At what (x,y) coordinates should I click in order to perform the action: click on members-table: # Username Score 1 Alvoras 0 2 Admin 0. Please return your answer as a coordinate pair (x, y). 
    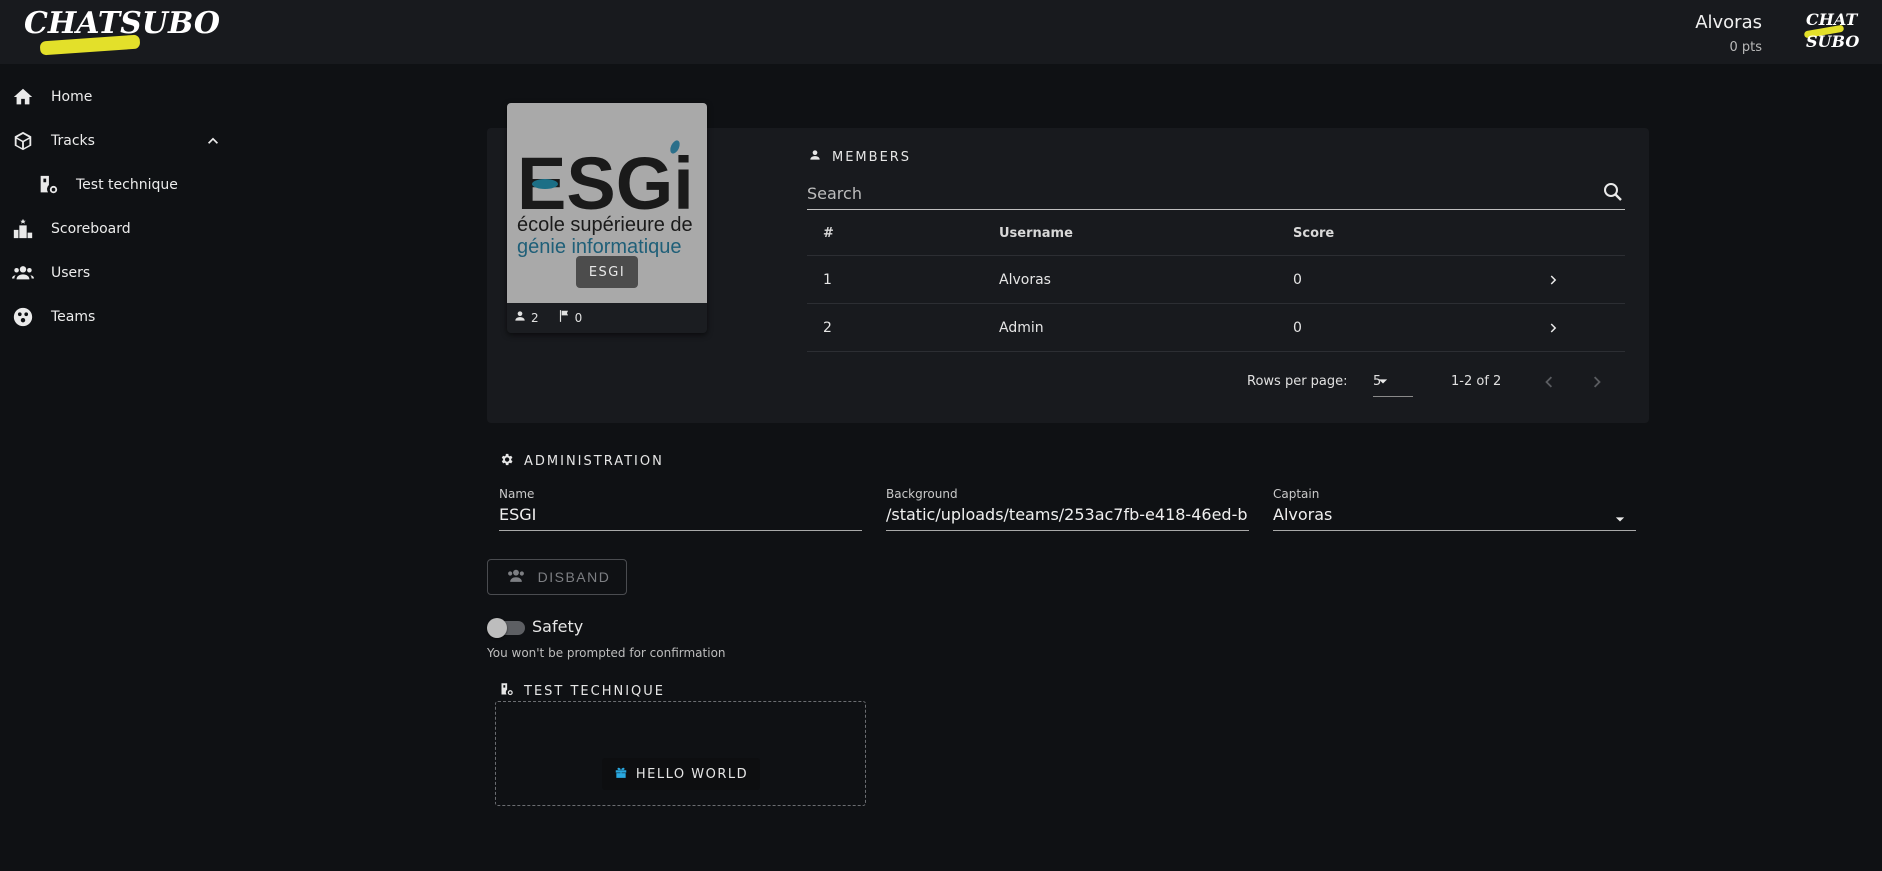
    Looking at the image, I should click on (1216, 282).